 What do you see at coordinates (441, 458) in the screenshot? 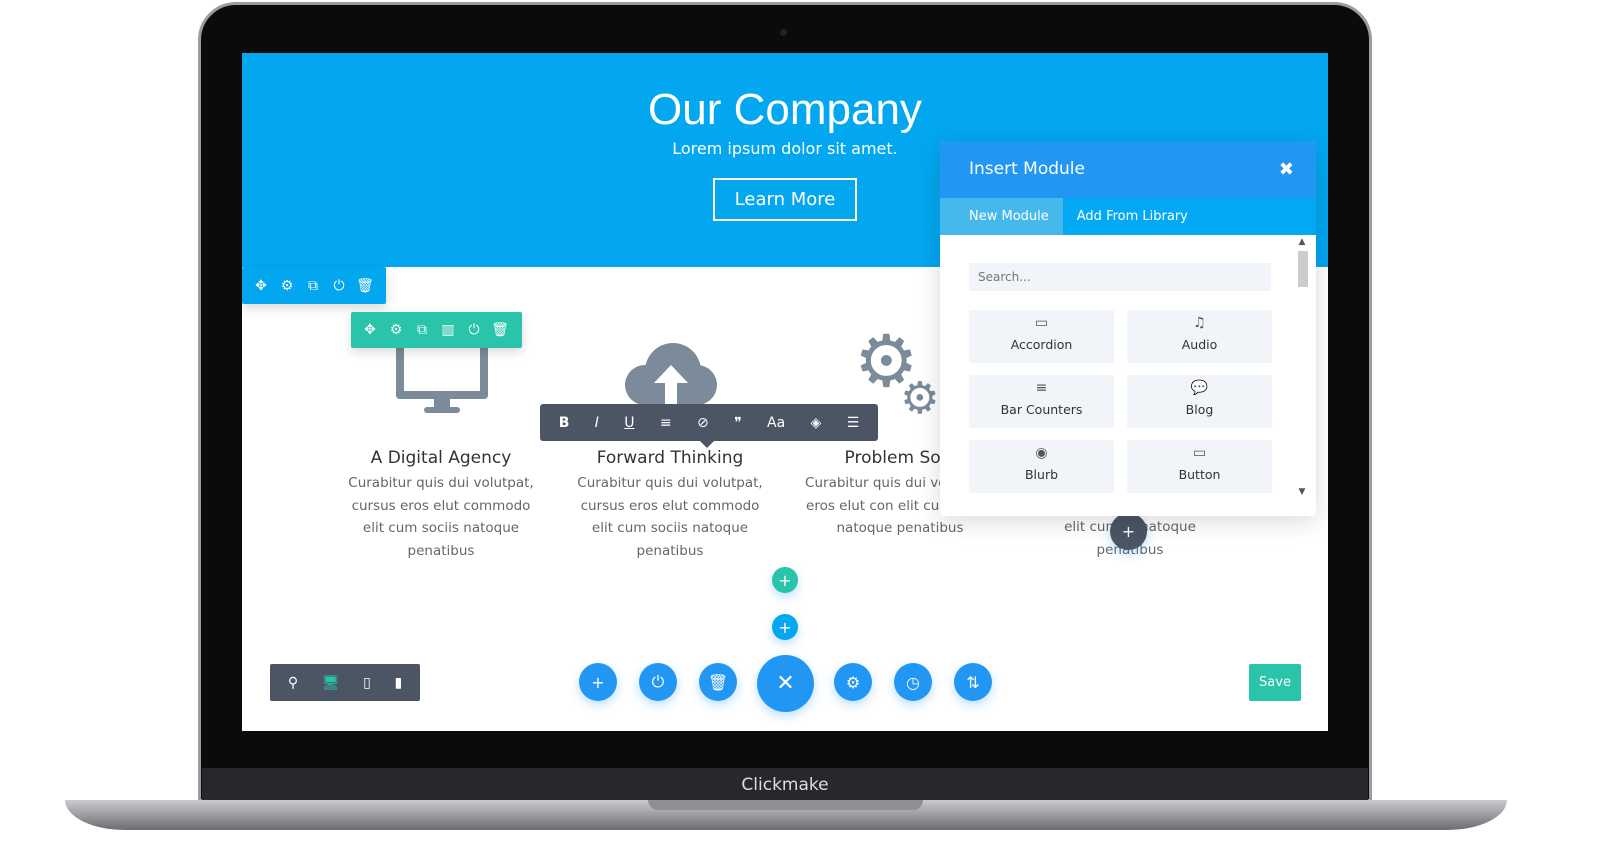
I see `column-title: A Digital Agency` at bounding box center [441, 458].